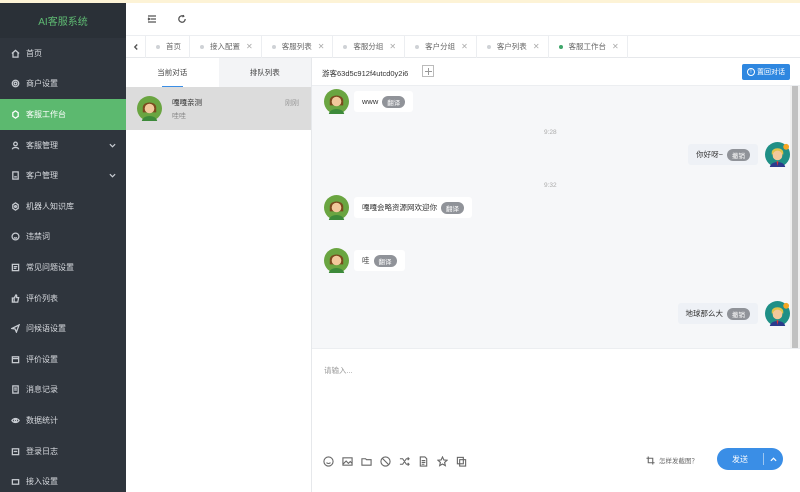  What do you see at coordinates (15, 298) in the screenshot?
I see `thumb-icon` at bounding box center [15, 298].